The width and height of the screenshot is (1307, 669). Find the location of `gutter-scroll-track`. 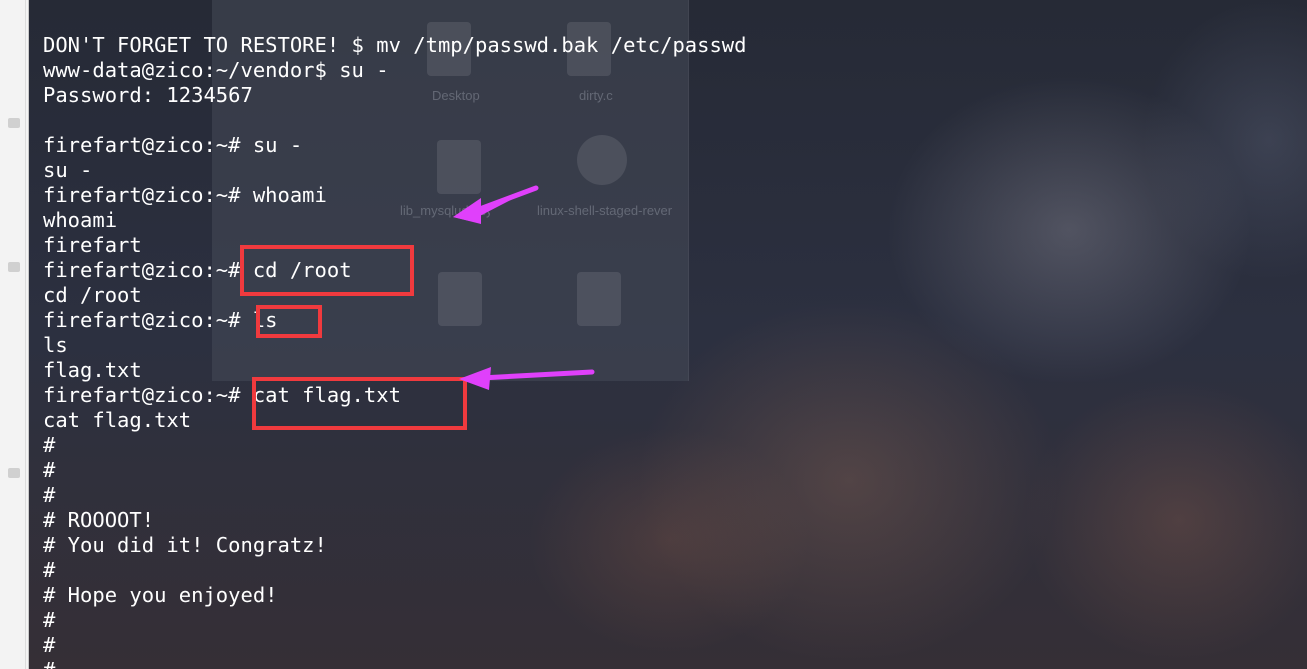

gutter-scroll-track is located at coordinates (14, 334).